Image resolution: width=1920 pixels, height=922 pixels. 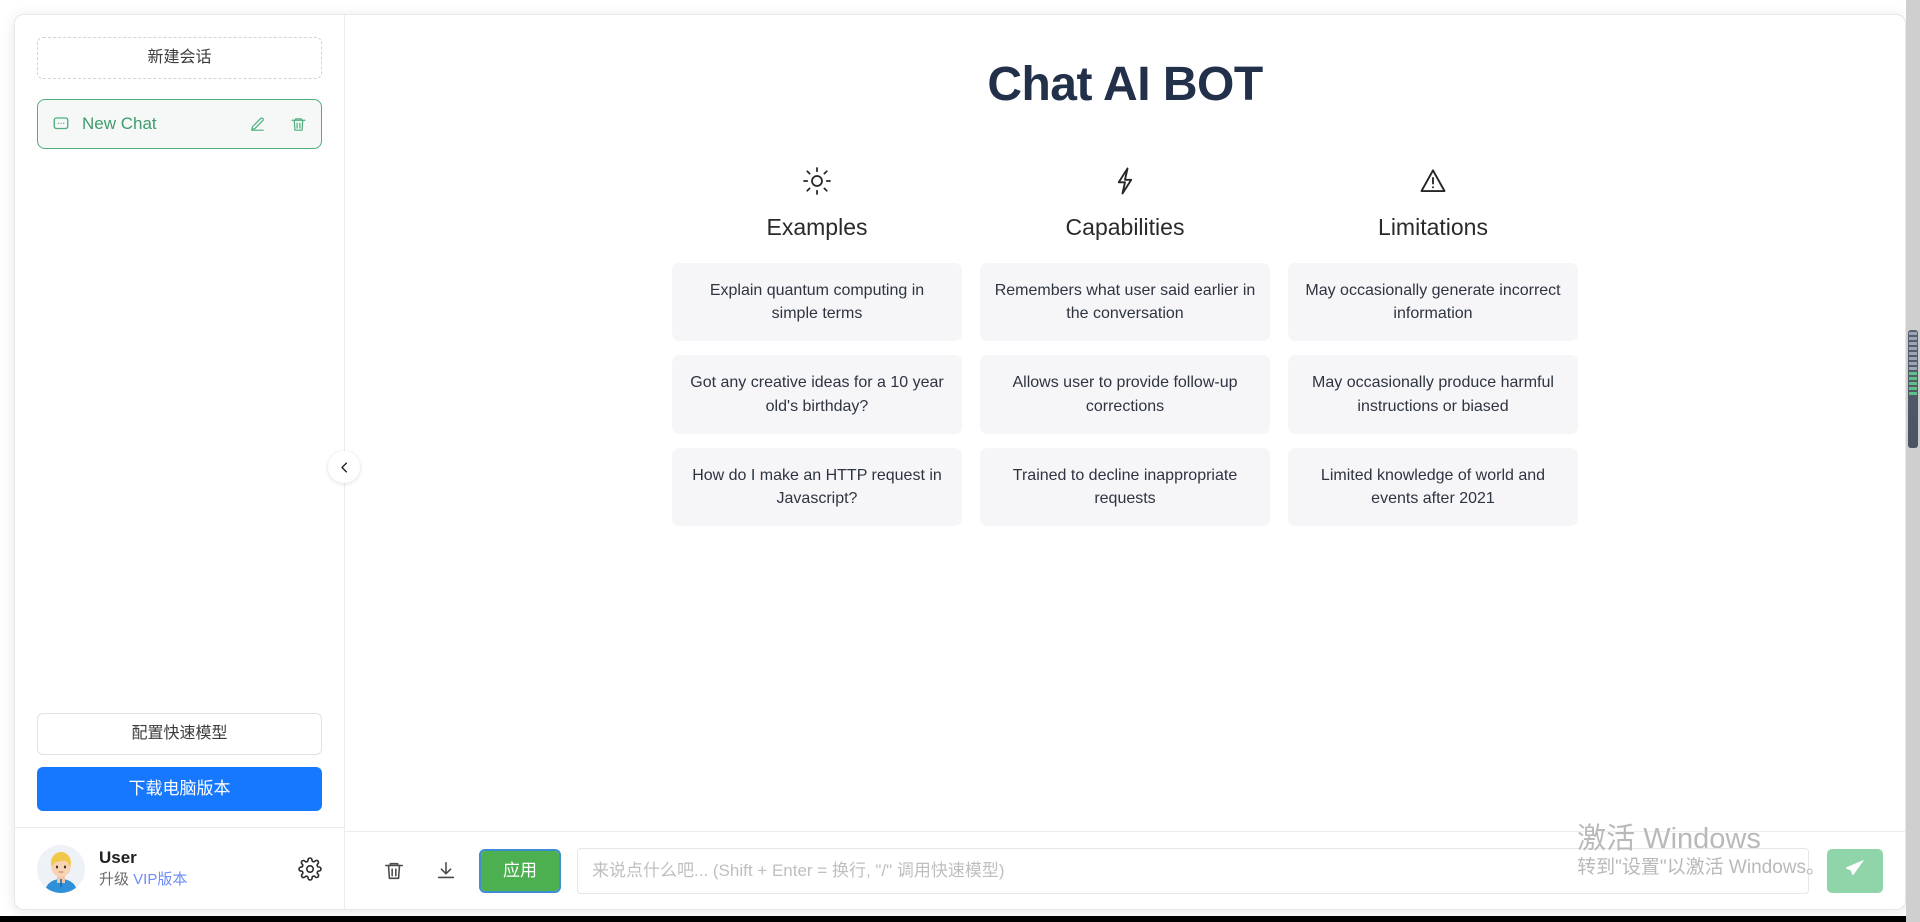 I want to click on page-title: Chat AI BOT, so click(x=1125, y=84).